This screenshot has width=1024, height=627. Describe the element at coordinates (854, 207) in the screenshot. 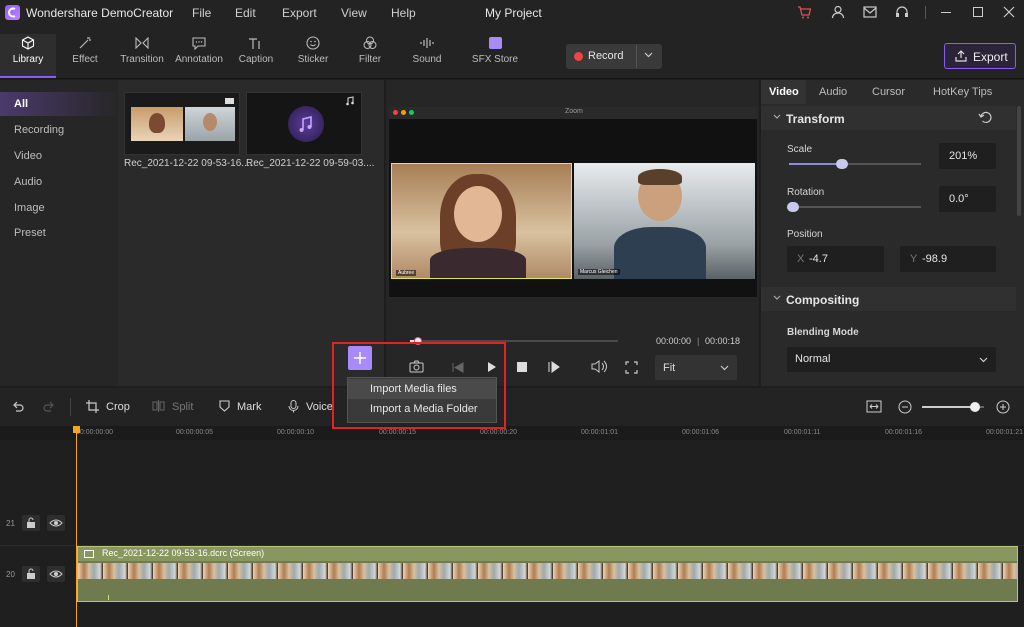

I see `rotation-slider` at that location.